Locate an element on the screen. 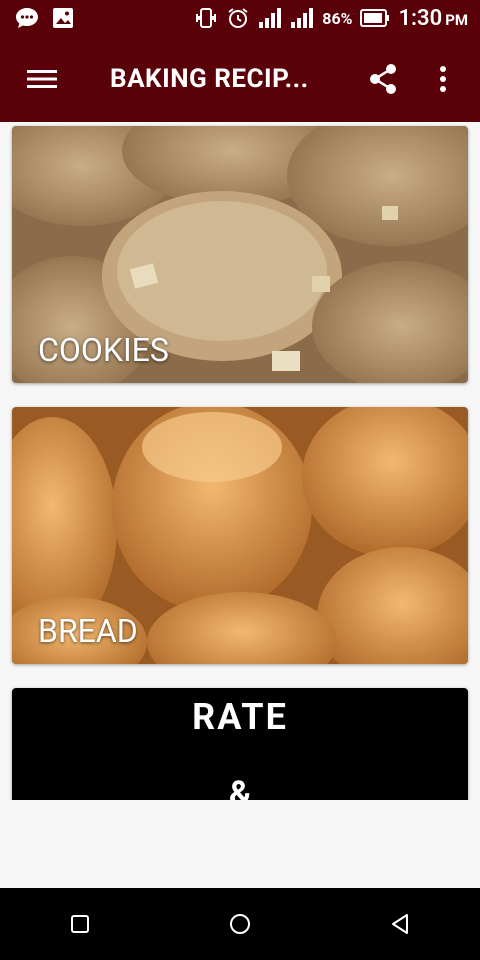 This screenshot has width=480, height=960. menu-icon is located at coordinates (42, 79).